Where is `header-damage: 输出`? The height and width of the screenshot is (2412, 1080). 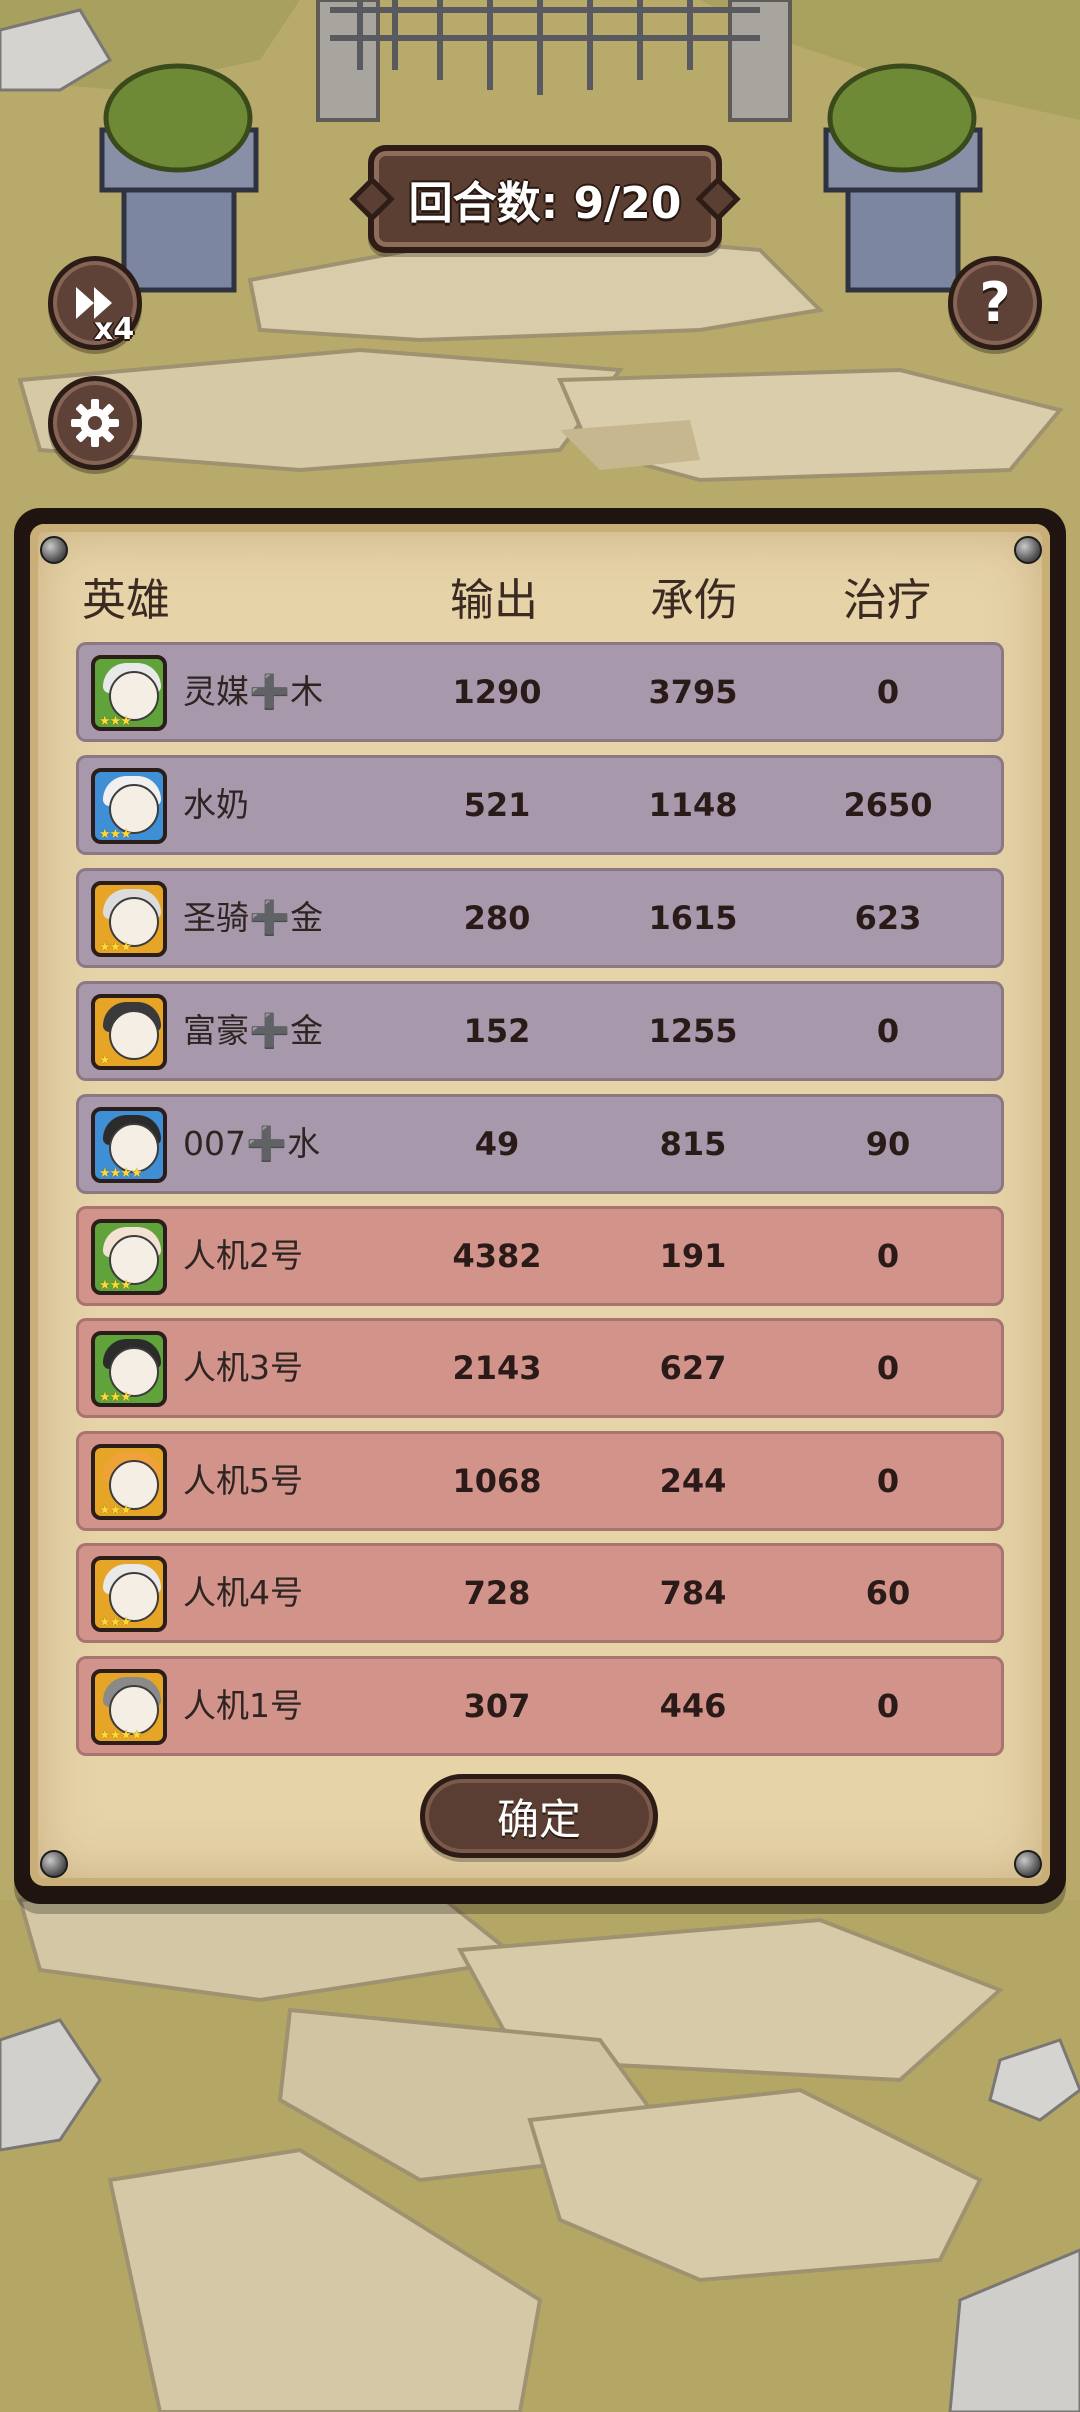
header-damage: 输出 is located at coordinates (494, 600).